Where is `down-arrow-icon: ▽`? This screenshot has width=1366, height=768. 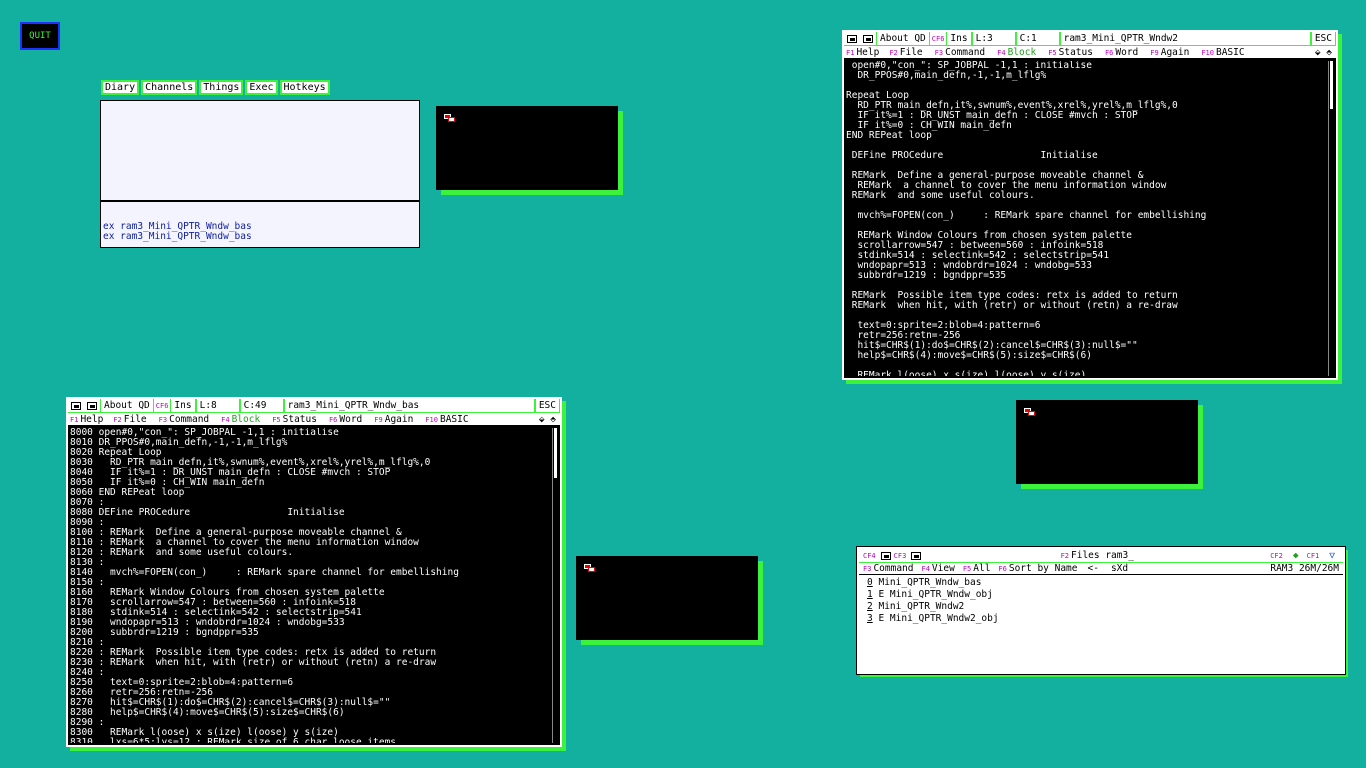 down-arrow-icon: ▽ is located at coordinates (1332, 555).